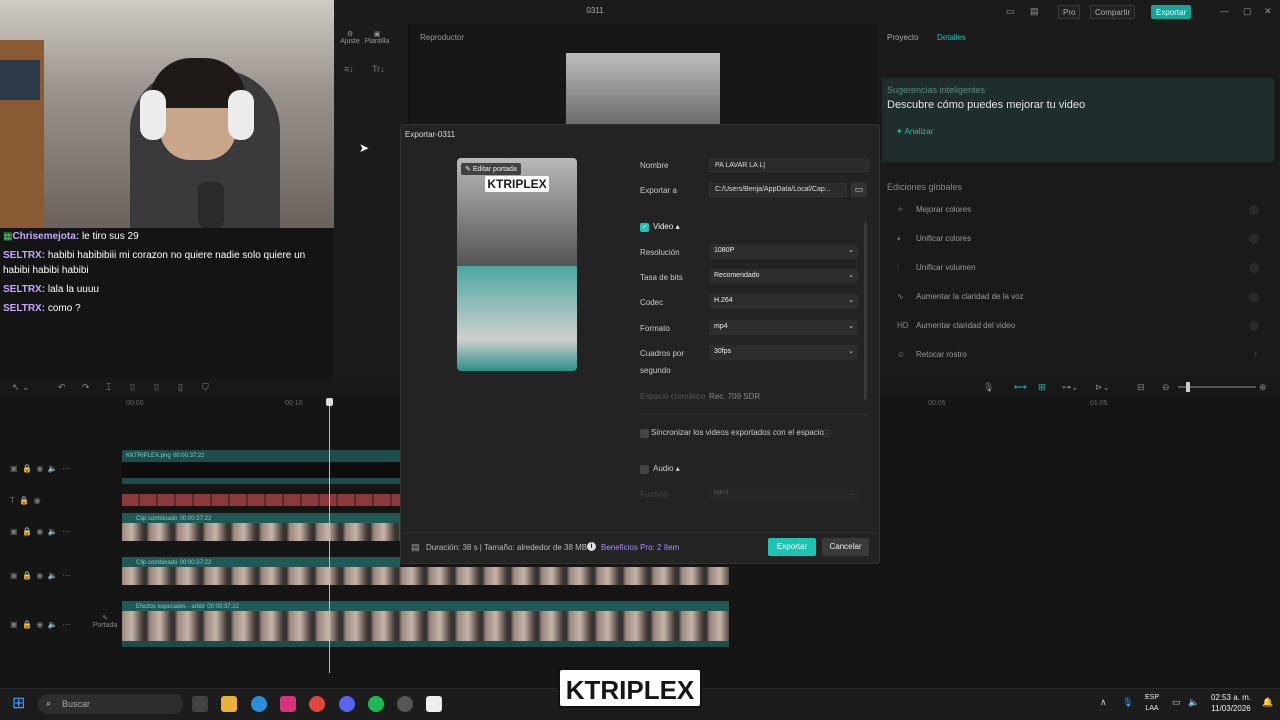 This screenshot has height=720, width=1280. What do you see at coordinates (1079, 240) in the screenshot?
I see `global-edit-item: ◐ Unificar colores` at bounding box center [1079, 240].